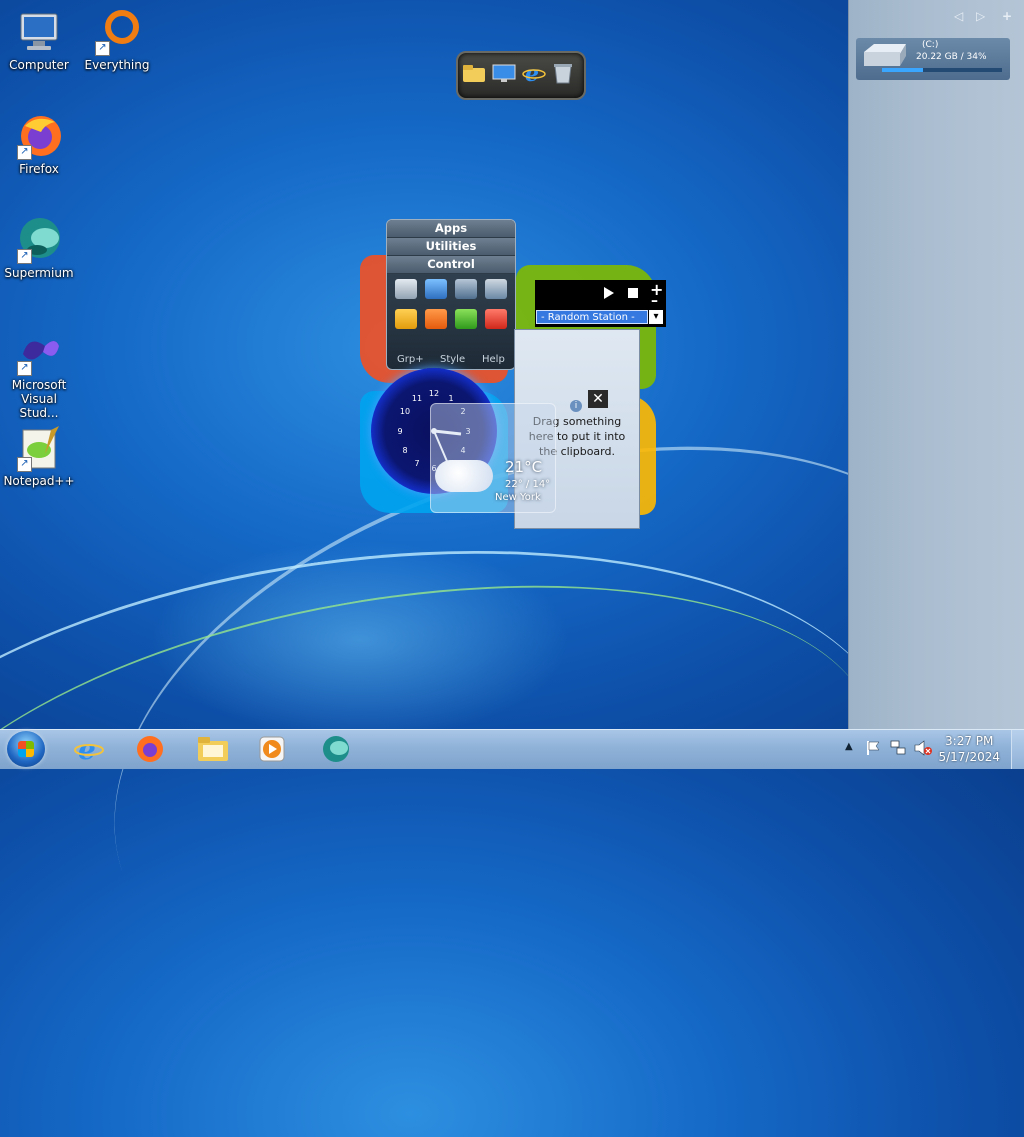  Describe the element at coordinates (654, 301) in the screenshot. I see `volume-down-icon: –` at that location.